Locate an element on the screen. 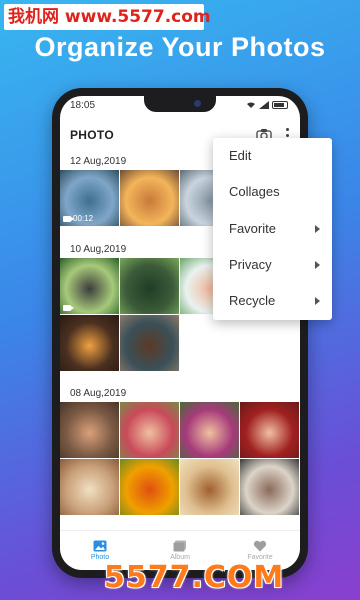 The height and width of the screenshot is (600, 360). album-icon is located at coordinates (179, 546).